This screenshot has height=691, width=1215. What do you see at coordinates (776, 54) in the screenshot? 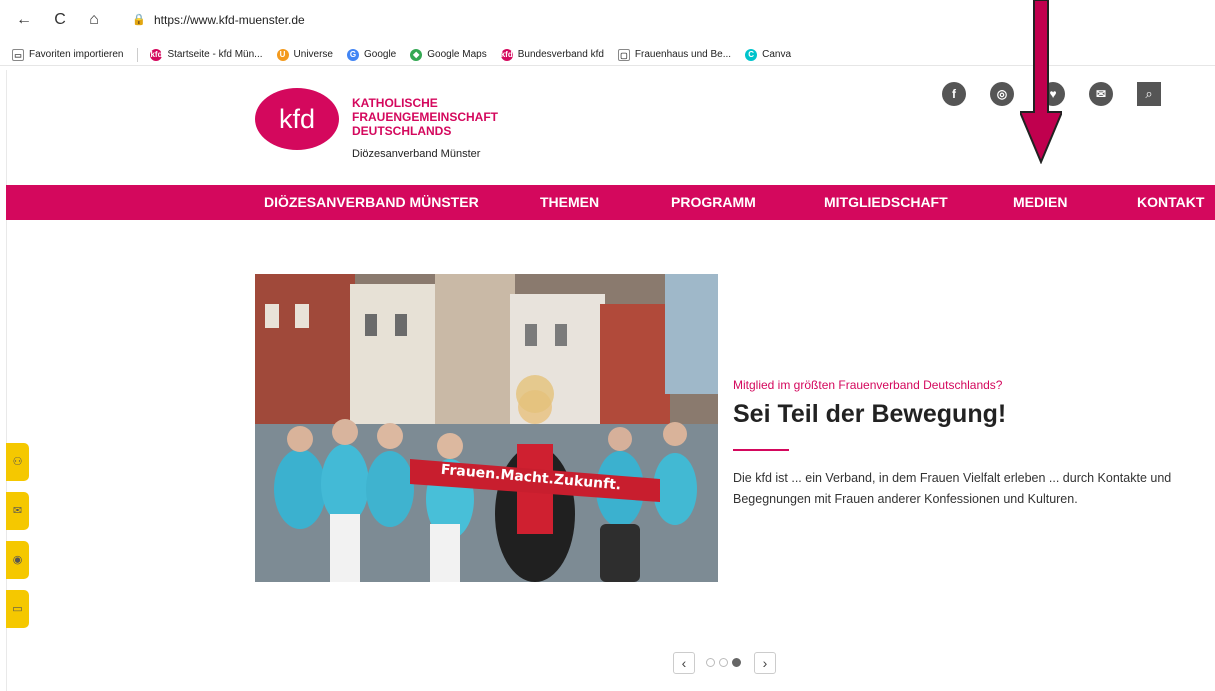
I see `bookmark-label: Canva` at bounding box center [776, 54].